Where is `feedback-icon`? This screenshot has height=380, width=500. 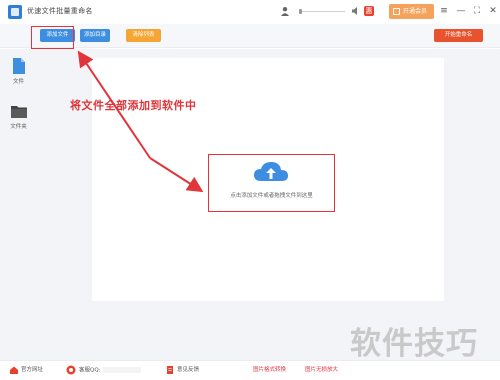
feedback-icon is located at coordinates (170, 369).